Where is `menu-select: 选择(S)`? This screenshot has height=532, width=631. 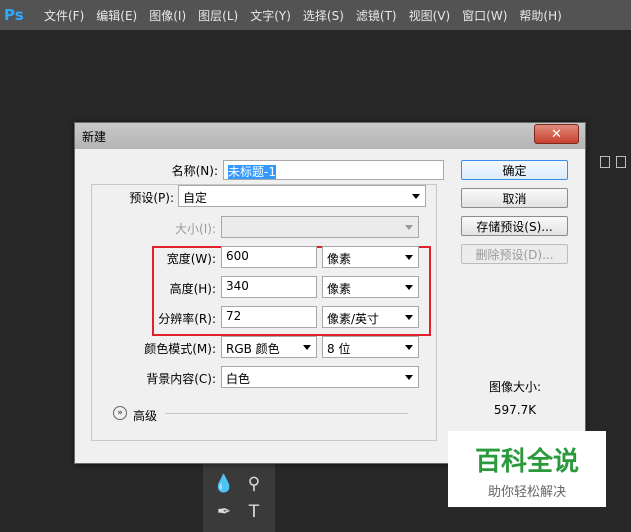
menu-select: 选择(S) is located at coordinates (323, 15).